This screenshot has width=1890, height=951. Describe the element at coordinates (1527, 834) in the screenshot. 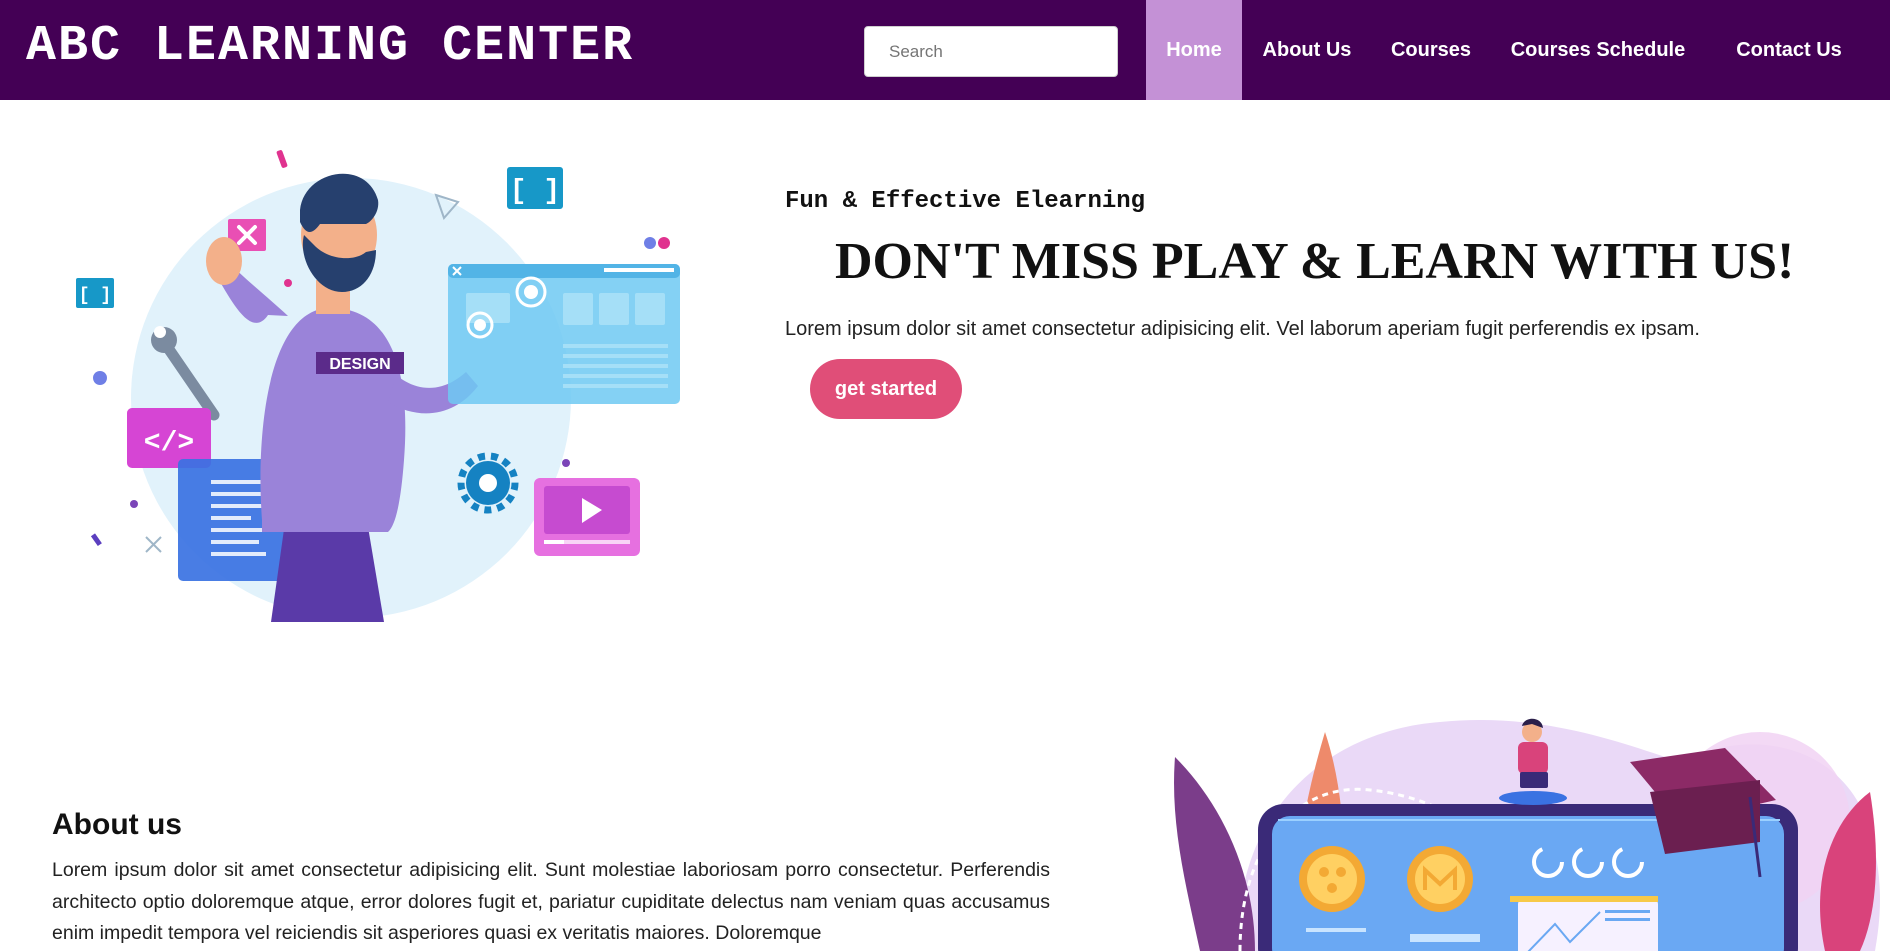

I see `about-illustration` at that location.